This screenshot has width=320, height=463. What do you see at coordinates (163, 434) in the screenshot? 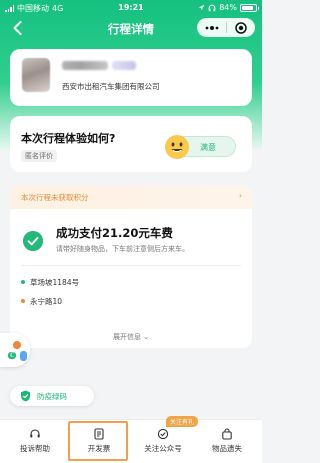
I see `follow-icon` at bounding box center [163, 434].